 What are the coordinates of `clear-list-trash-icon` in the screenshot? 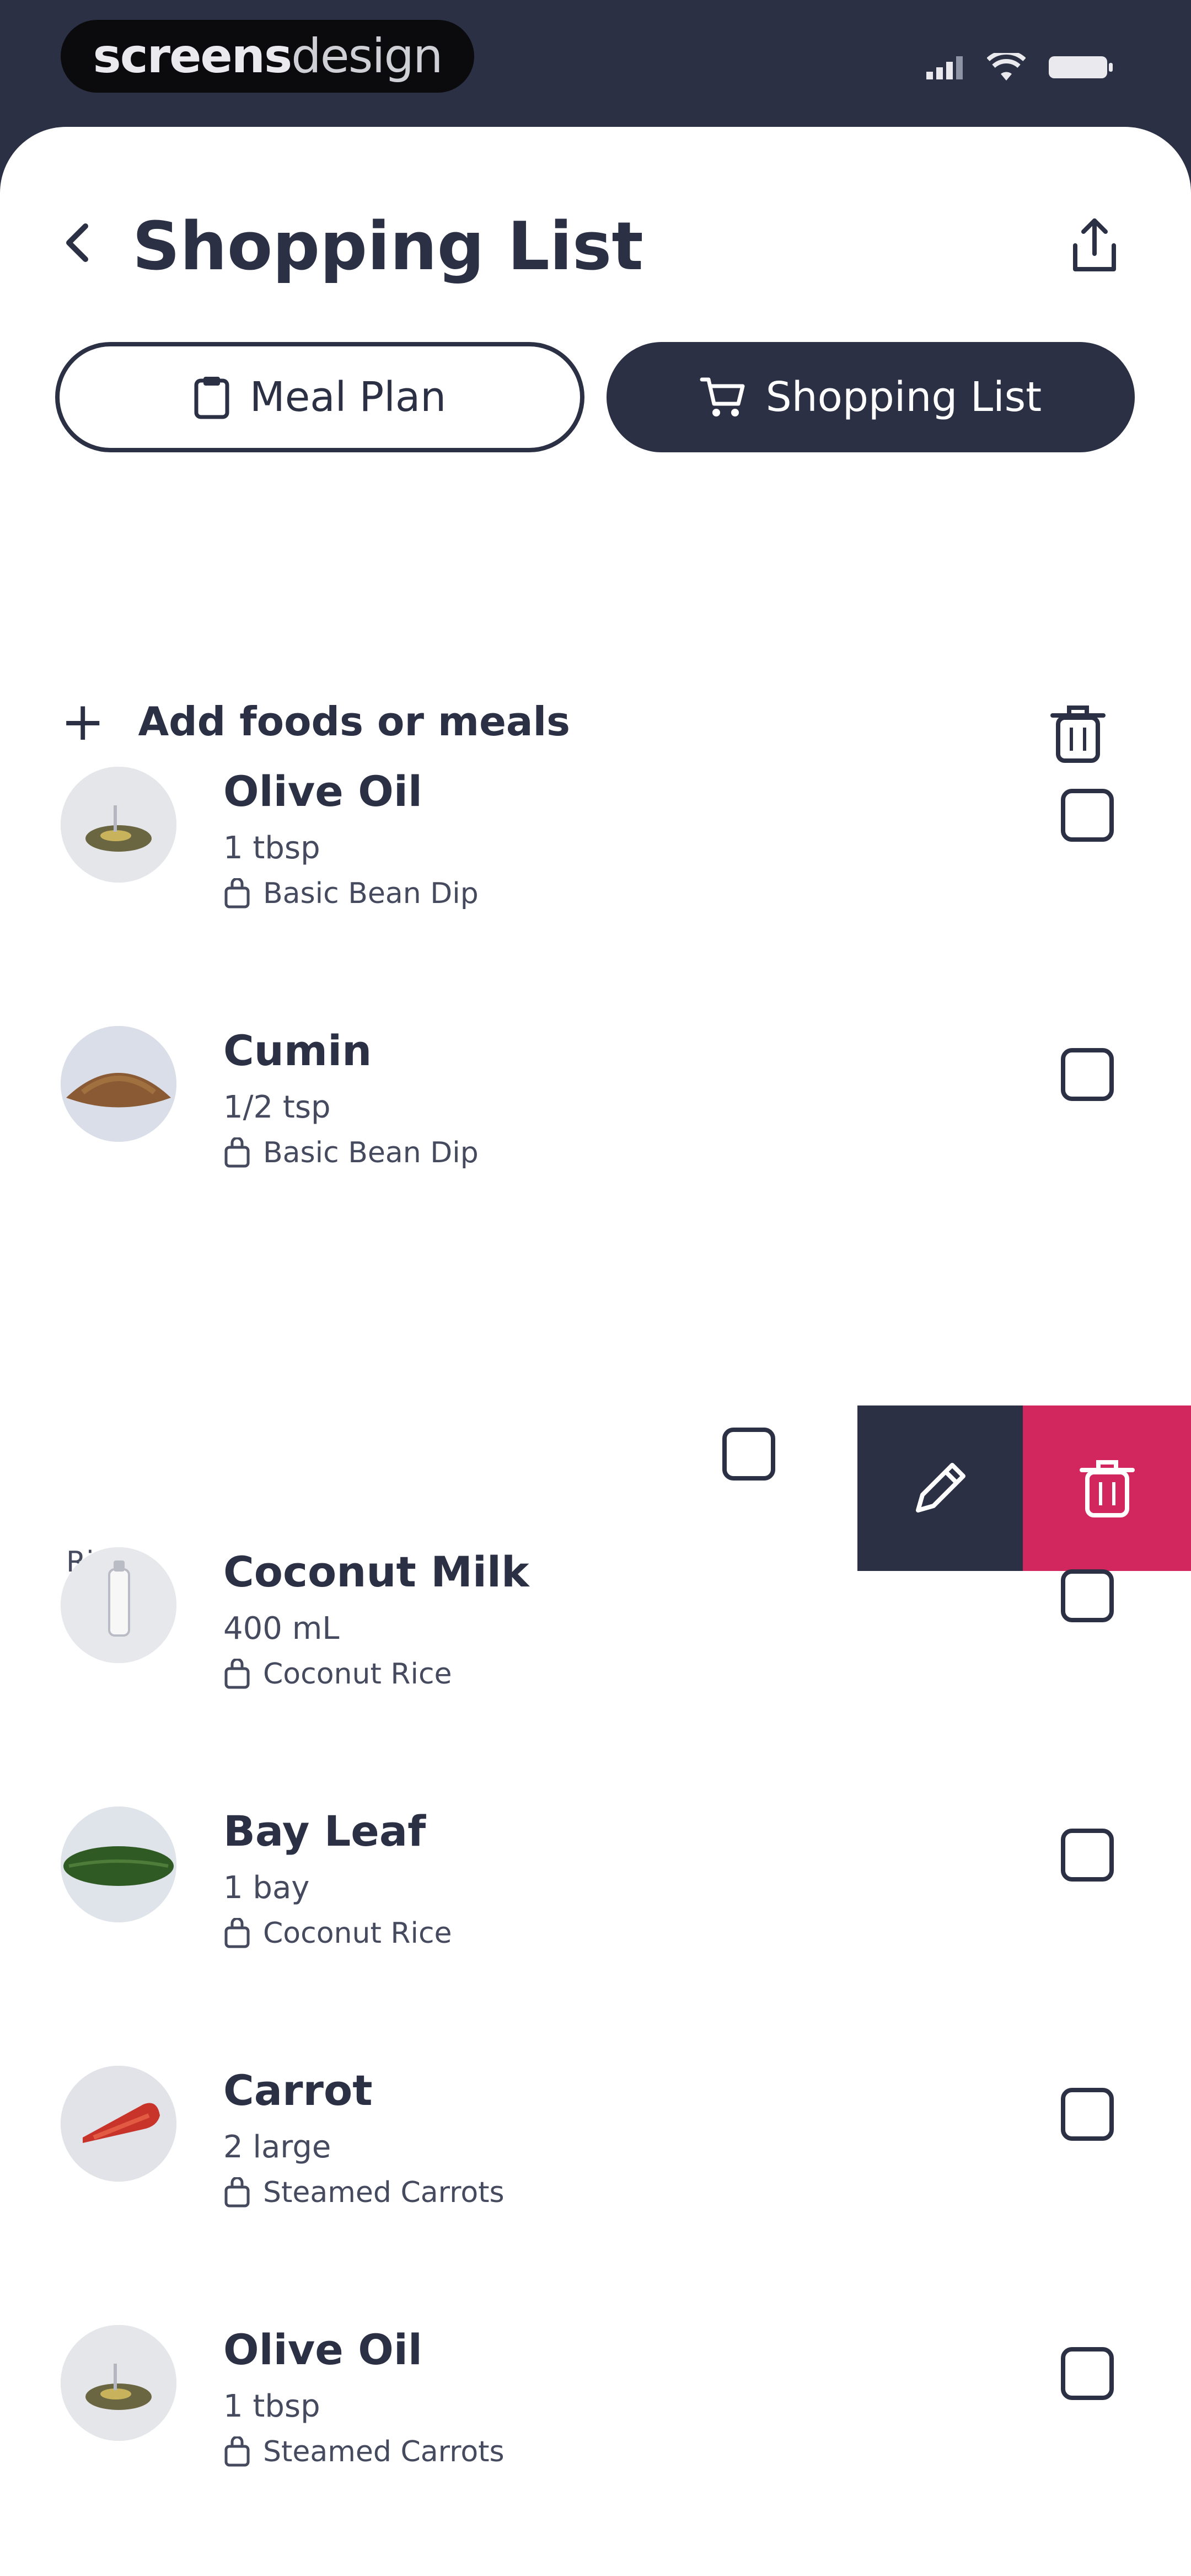 It's located at (1078, 733).